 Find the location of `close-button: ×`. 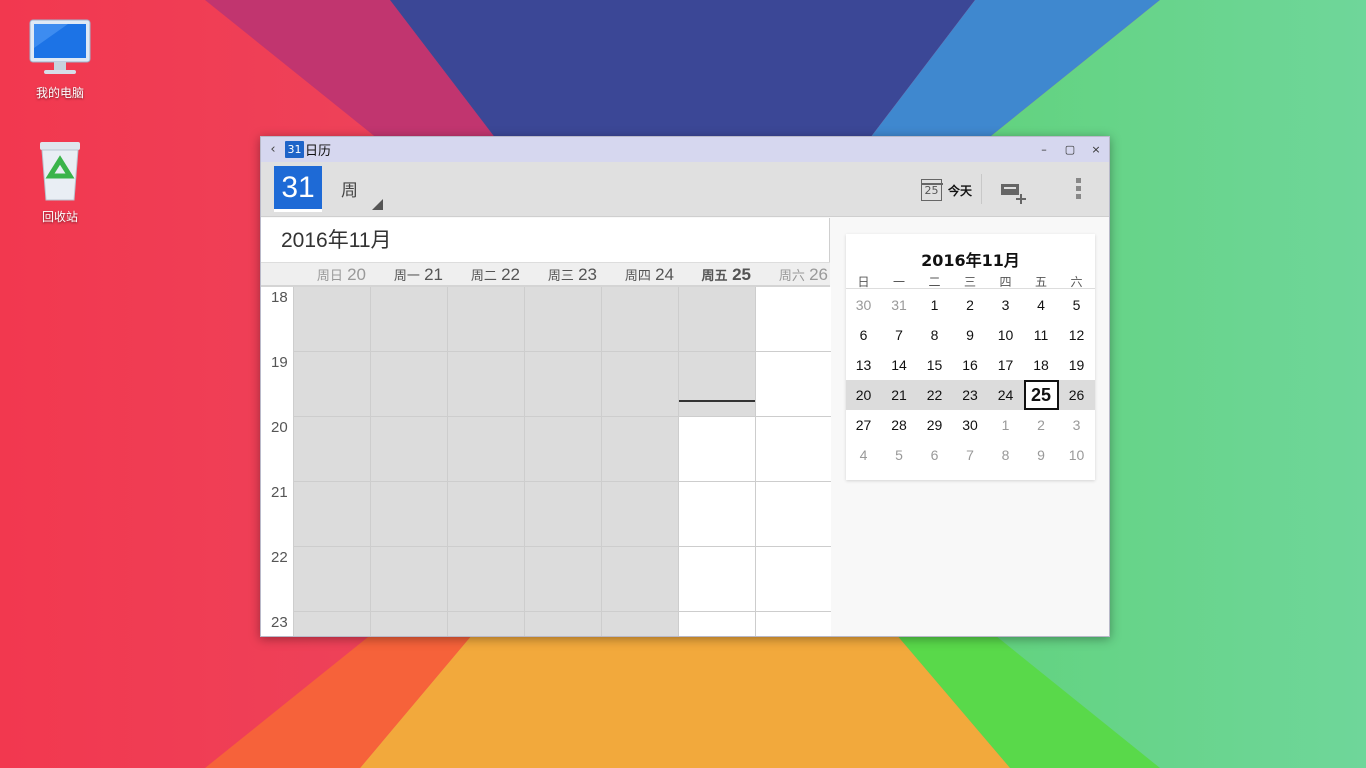

close-button: × is located at coordinates (1096, 149).